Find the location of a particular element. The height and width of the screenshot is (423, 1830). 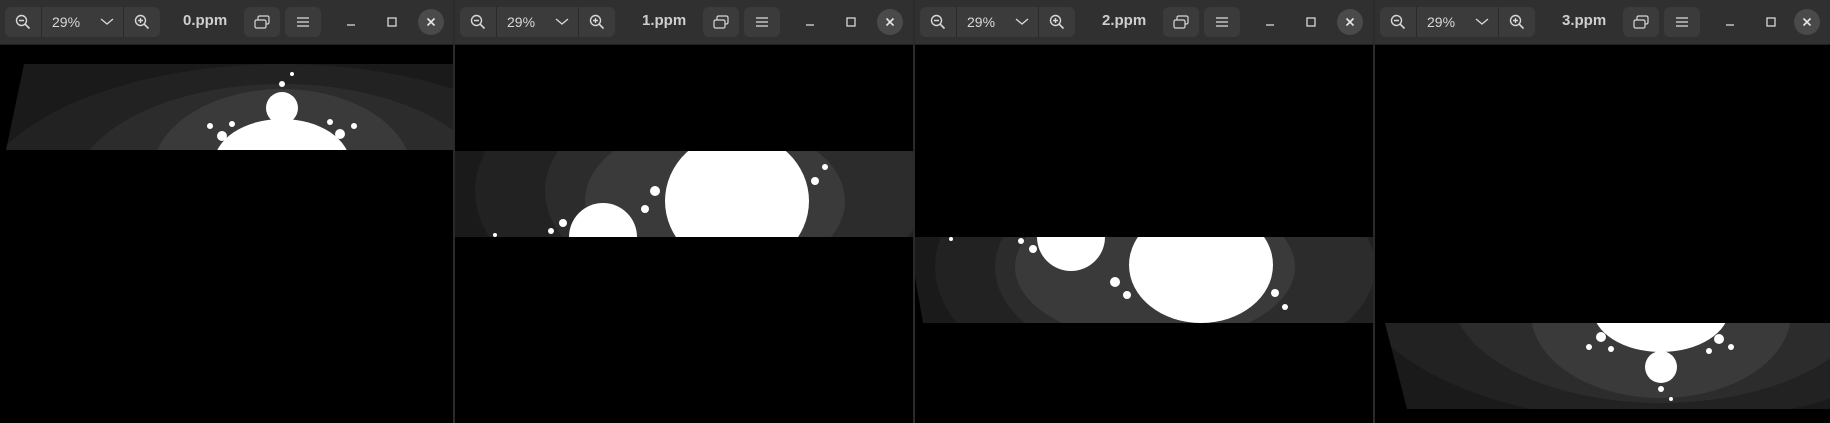

window-title: 0.ppm is located at coordinates (205, 20).